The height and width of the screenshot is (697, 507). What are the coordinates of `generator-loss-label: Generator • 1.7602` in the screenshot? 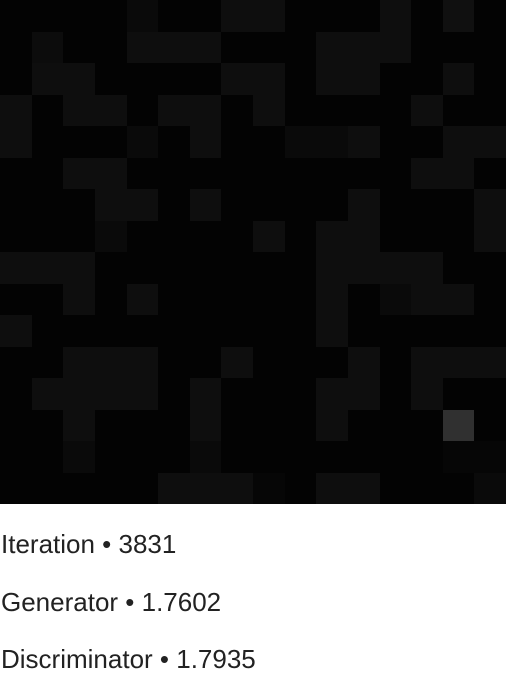 It's located at (111, 602).